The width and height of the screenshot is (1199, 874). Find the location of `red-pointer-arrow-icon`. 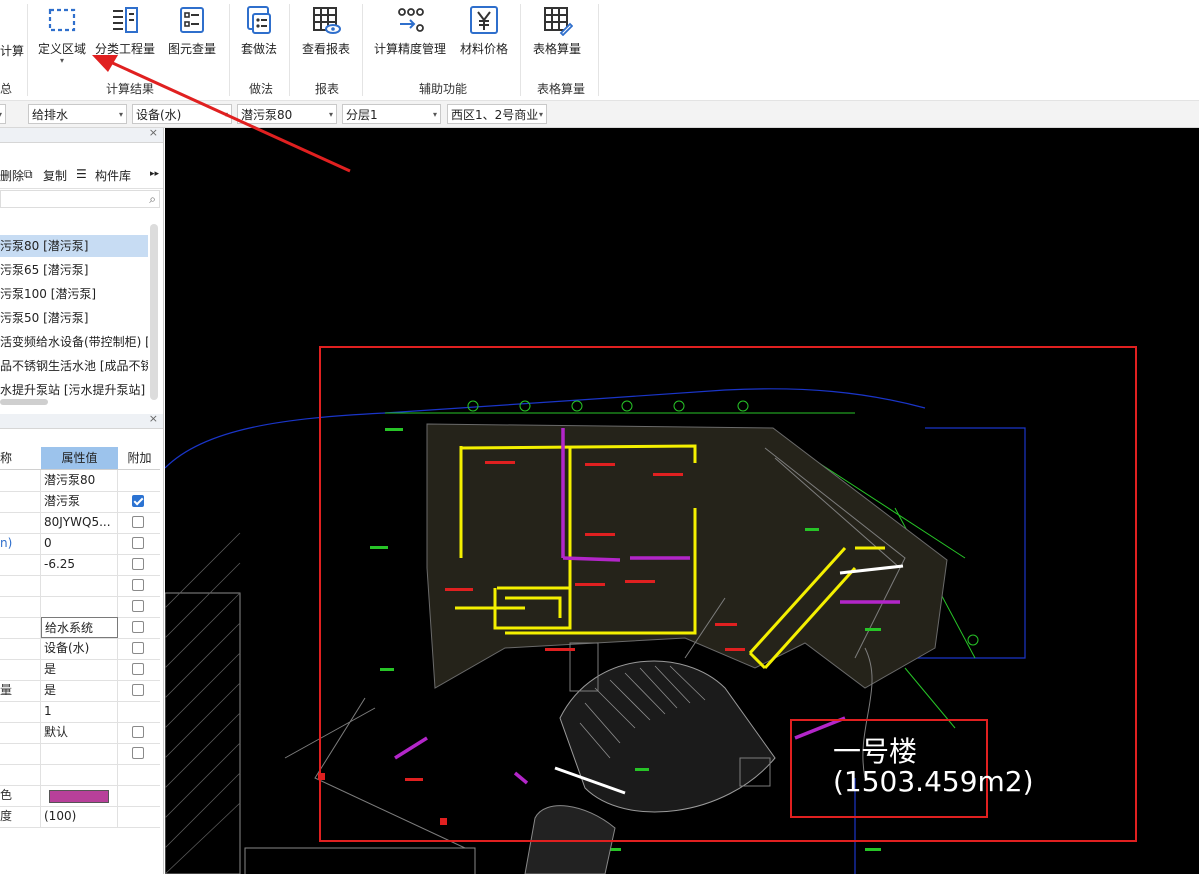

red-pointer-arrow-icon is located at coordinates (221, 114).